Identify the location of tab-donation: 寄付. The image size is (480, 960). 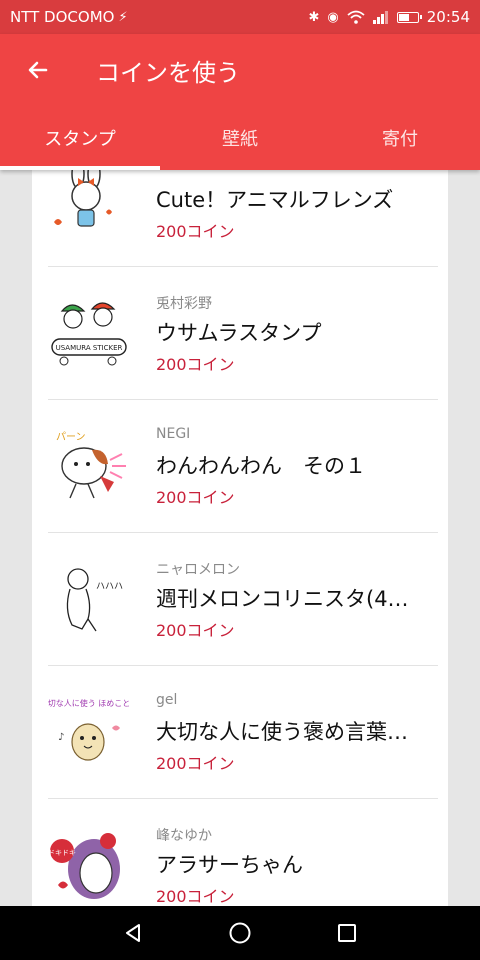
(400, 138).